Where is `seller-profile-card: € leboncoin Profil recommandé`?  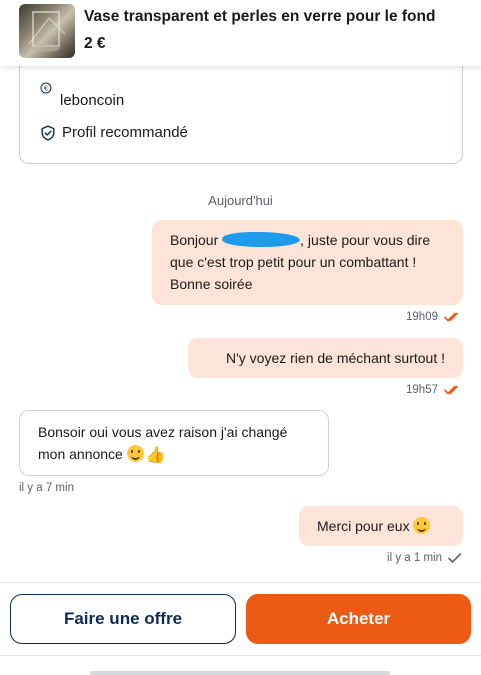
seller-profile-card: € leboncoin Profil recommandé is located at coordinates (241, 112).